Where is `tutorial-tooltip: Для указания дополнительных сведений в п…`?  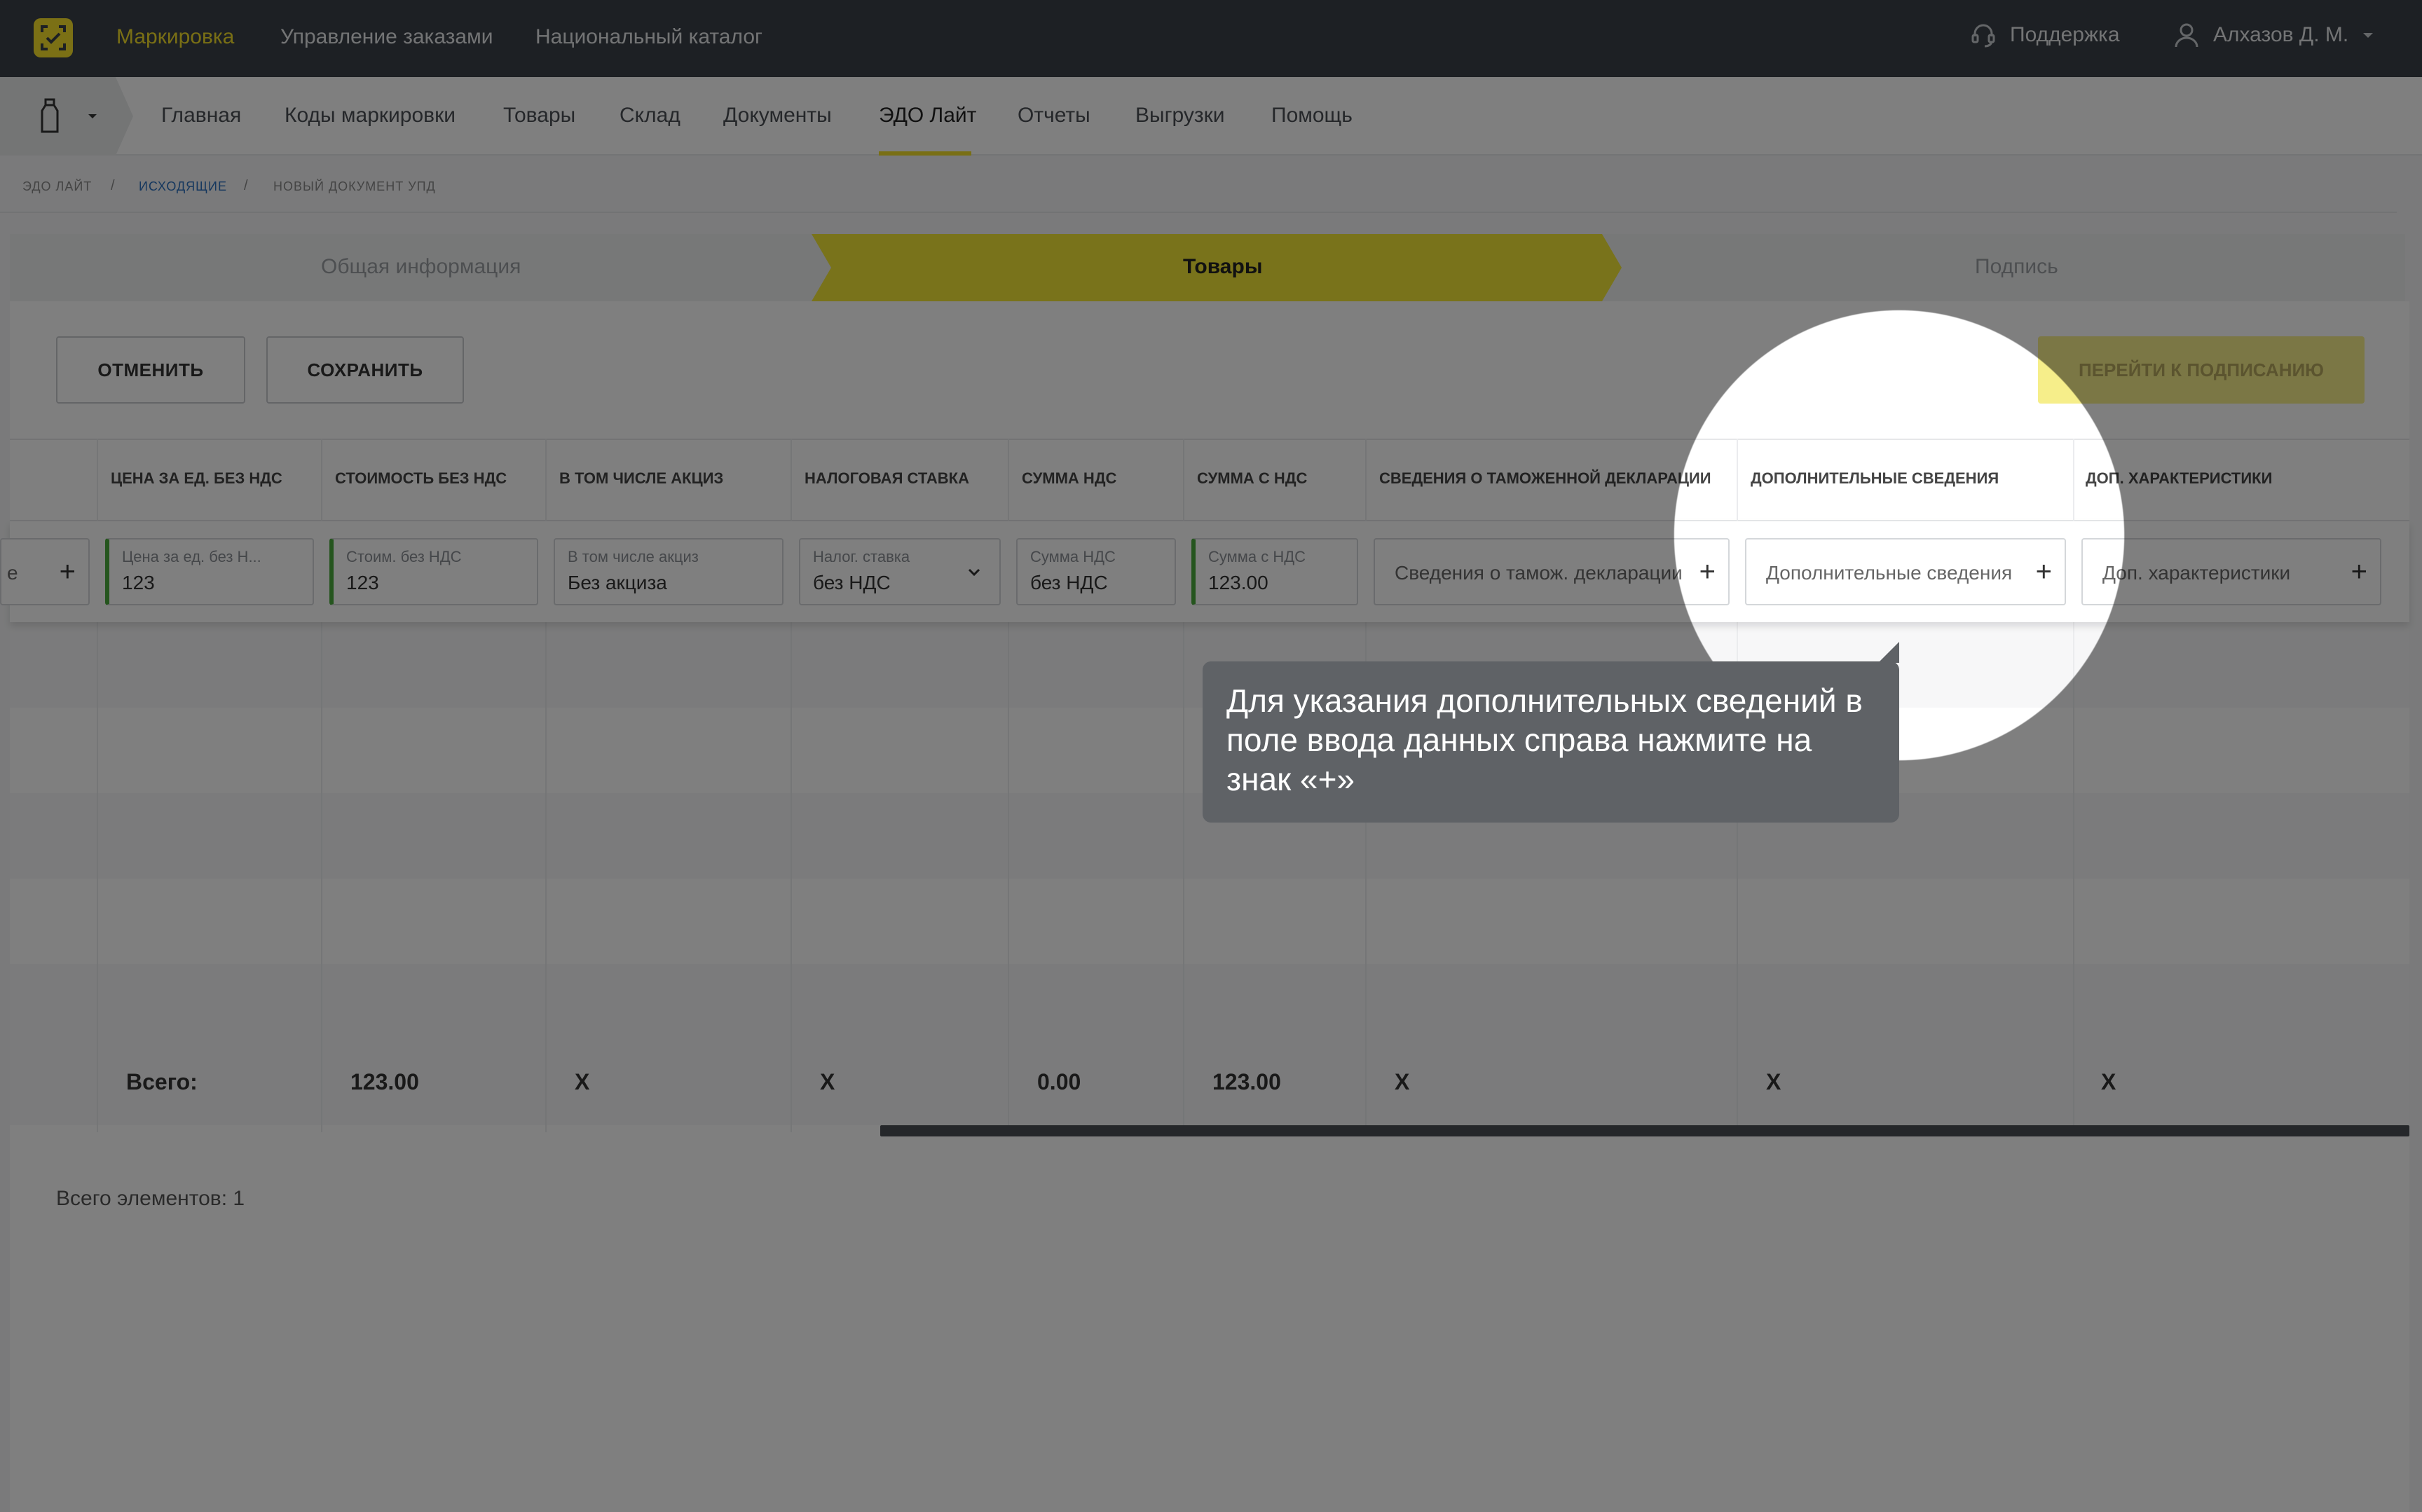 tutorial-tooltip: Для указания дополнительных сведений в п… is located at coordinates (1551, 742).